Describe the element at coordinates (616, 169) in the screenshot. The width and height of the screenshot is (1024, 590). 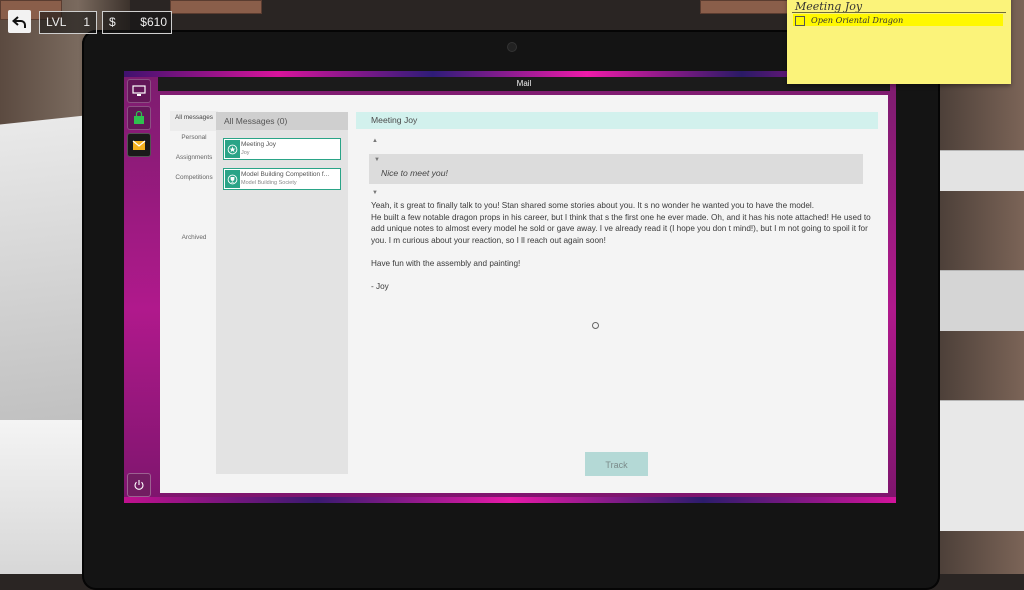
I see `quoted-message: ▼ Nice to meet you!` at that location.